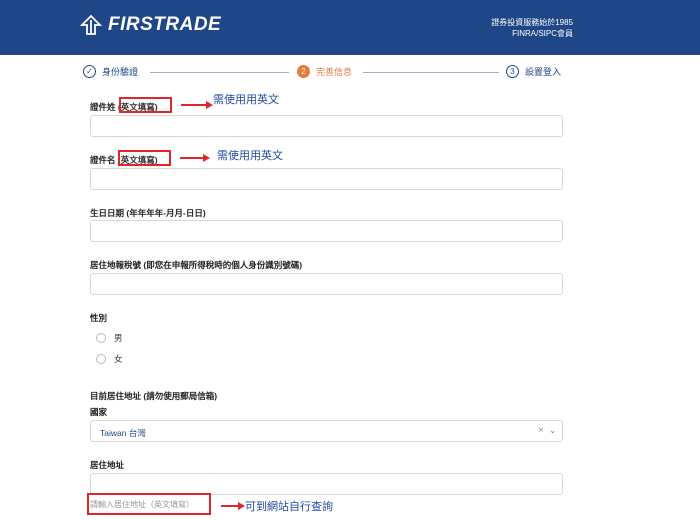  I want to click on step-number-icon: 3, so click(512, 71).